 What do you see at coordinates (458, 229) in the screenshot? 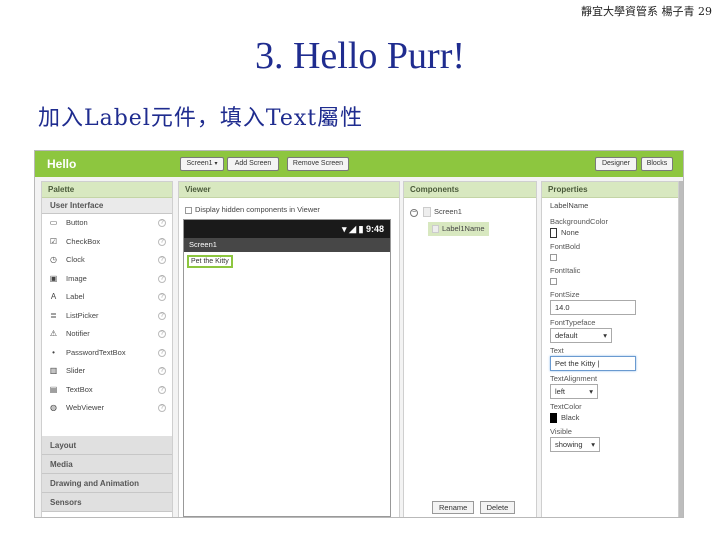
I see `tree-node-label1: Label1Name` at bounding box center [458, 229].